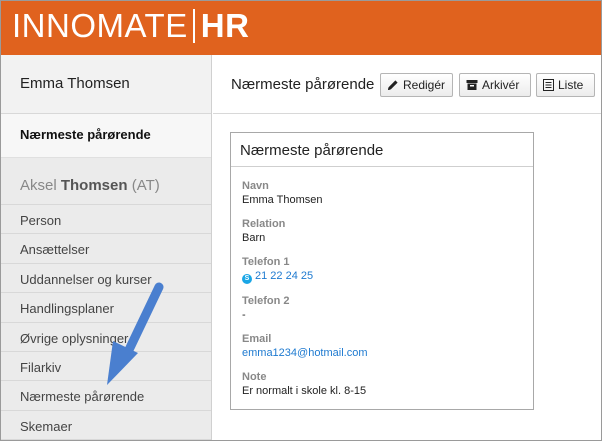 This screenshot has height=441, width=602. I want to click on field-value: -, so click(244, 315).